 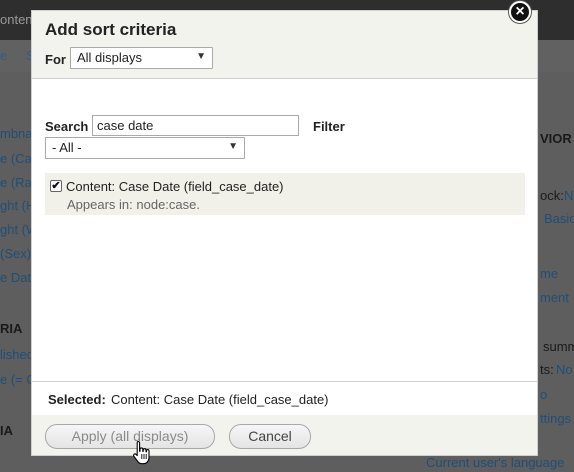 What do you see at coordinates (4, 55) in the screenshot?
I see `tab-fragment: e` at bounding box center [4, 55].